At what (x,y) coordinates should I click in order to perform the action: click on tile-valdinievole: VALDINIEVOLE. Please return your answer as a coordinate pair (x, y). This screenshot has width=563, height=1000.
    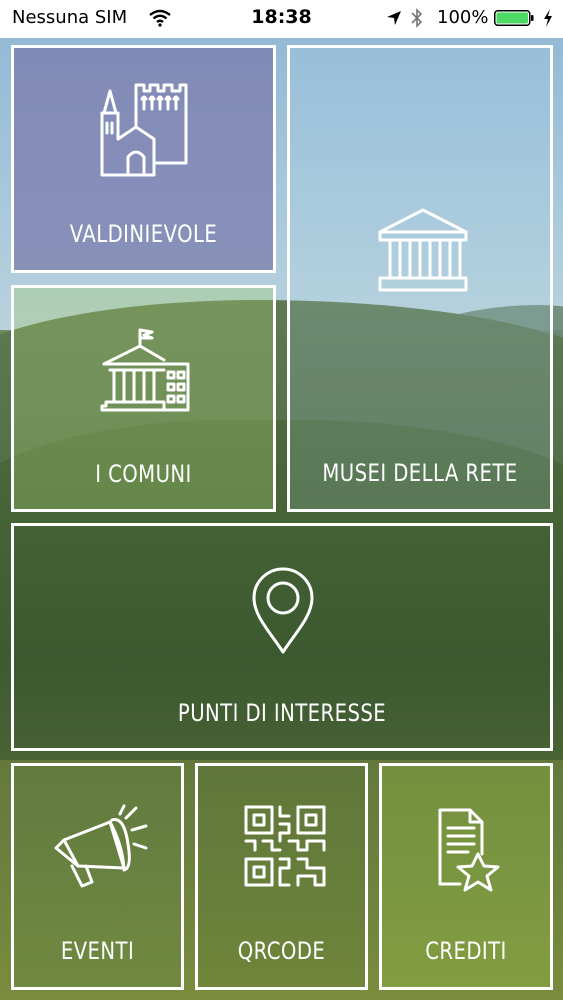
    Looking at the image, I should click on (143, 159).